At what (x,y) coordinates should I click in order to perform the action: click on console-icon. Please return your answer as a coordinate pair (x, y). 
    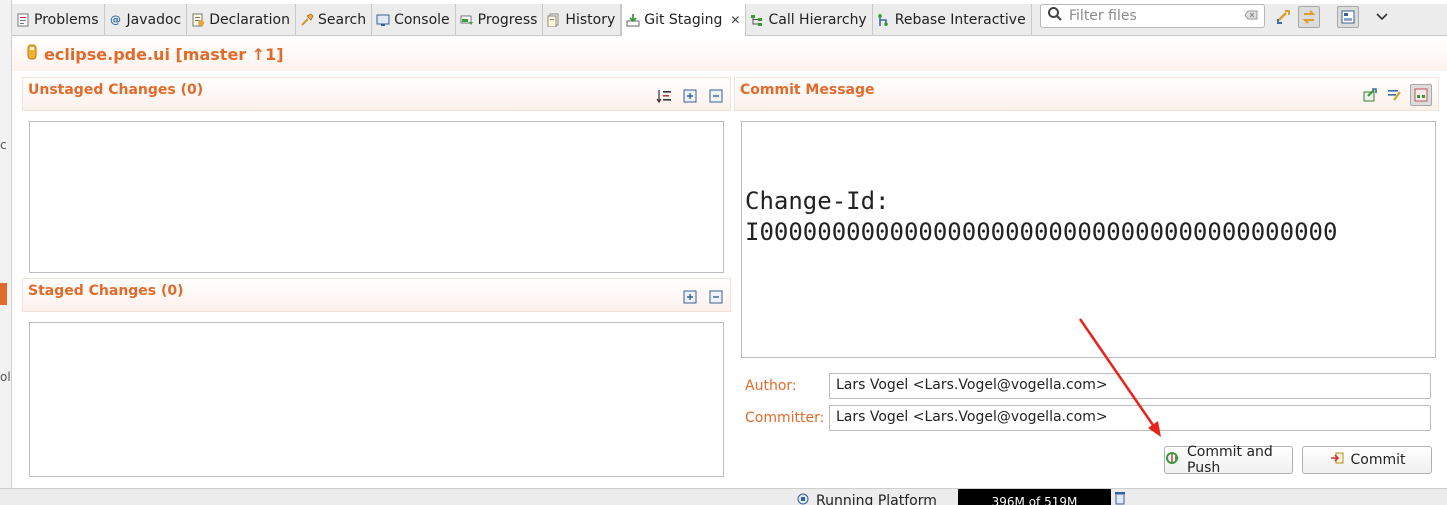
    Looking at the image, I should click on (383, 20).